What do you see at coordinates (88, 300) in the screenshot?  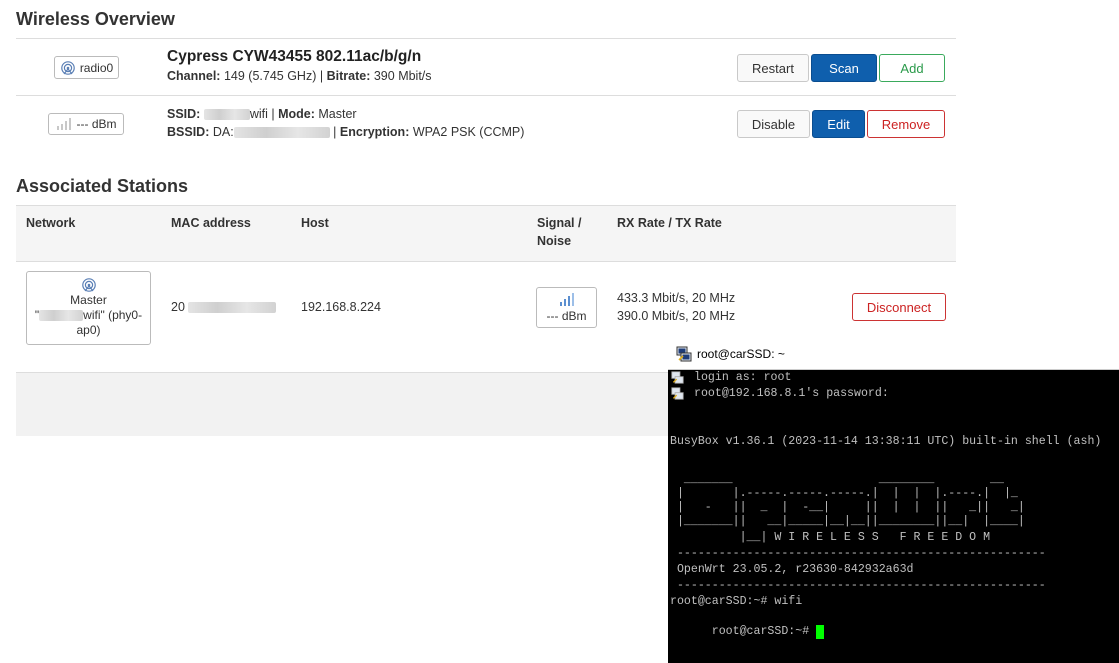 I see `station-mode: Master` at bounding box center [88, 300].